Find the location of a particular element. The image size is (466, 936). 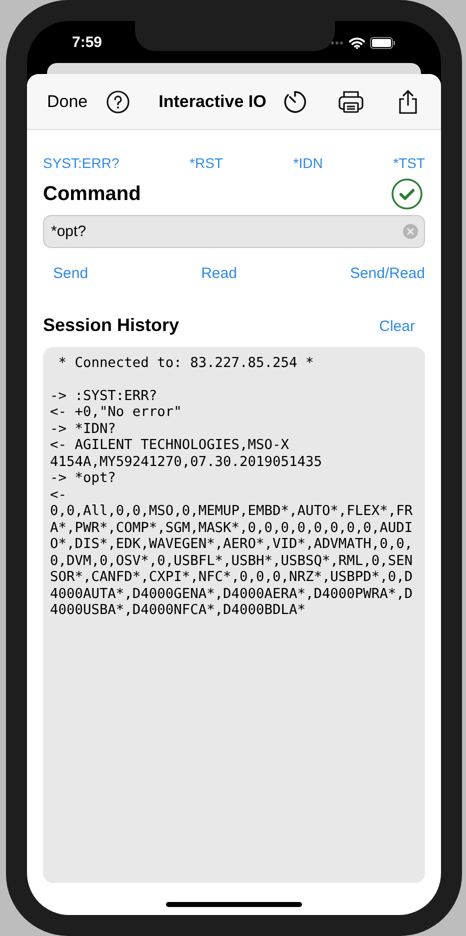

wifi-icon is located at coordinates (357, 43).